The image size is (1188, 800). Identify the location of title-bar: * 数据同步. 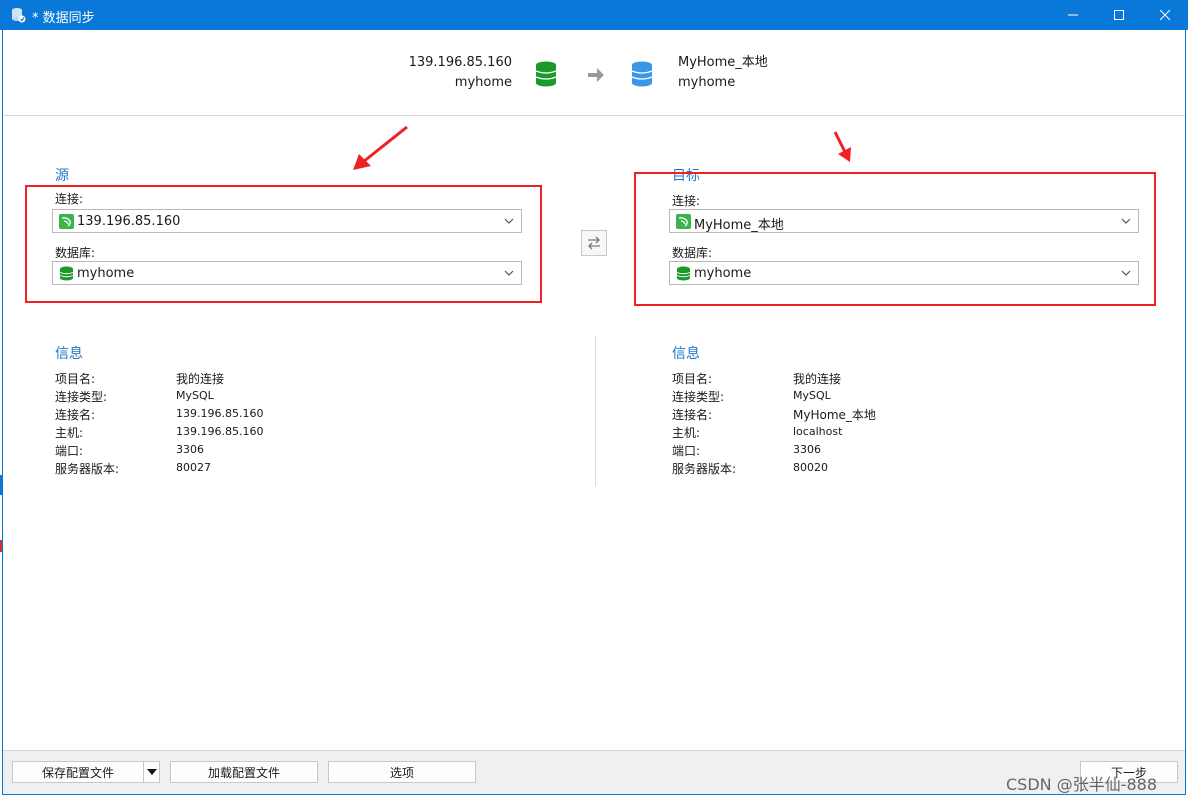
(594, 15).